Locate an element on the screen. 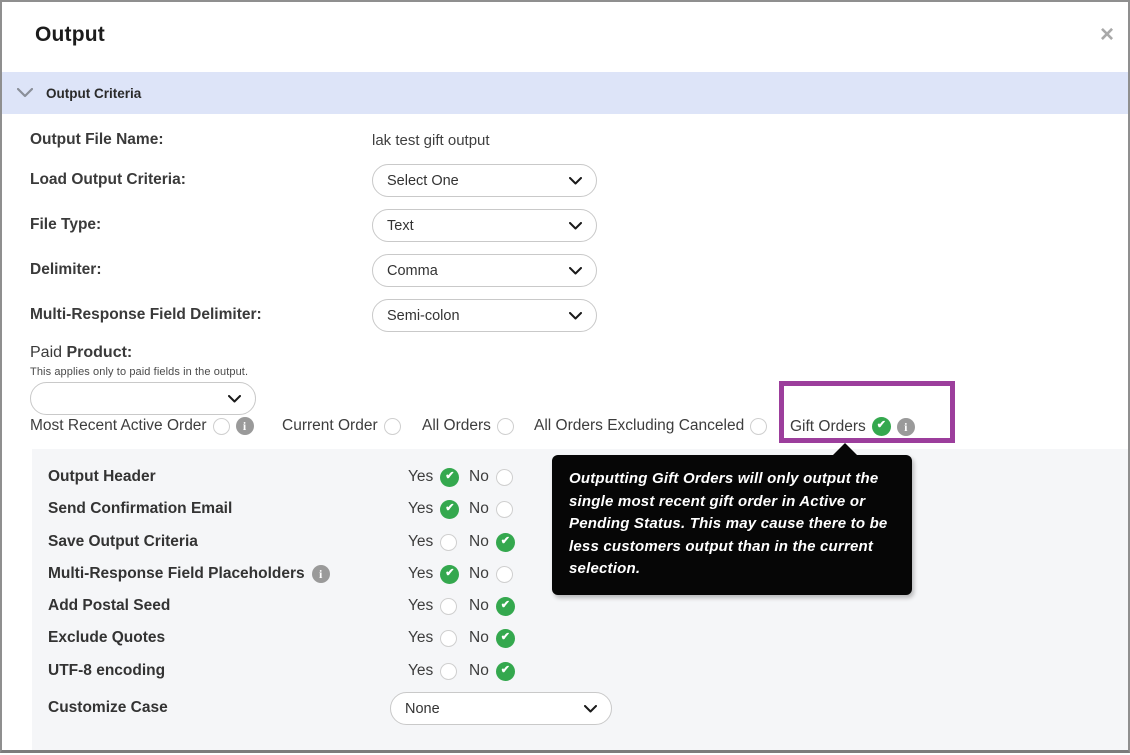  section-header-output-criteria: Output Criteria is located at coordinates (565, 93).